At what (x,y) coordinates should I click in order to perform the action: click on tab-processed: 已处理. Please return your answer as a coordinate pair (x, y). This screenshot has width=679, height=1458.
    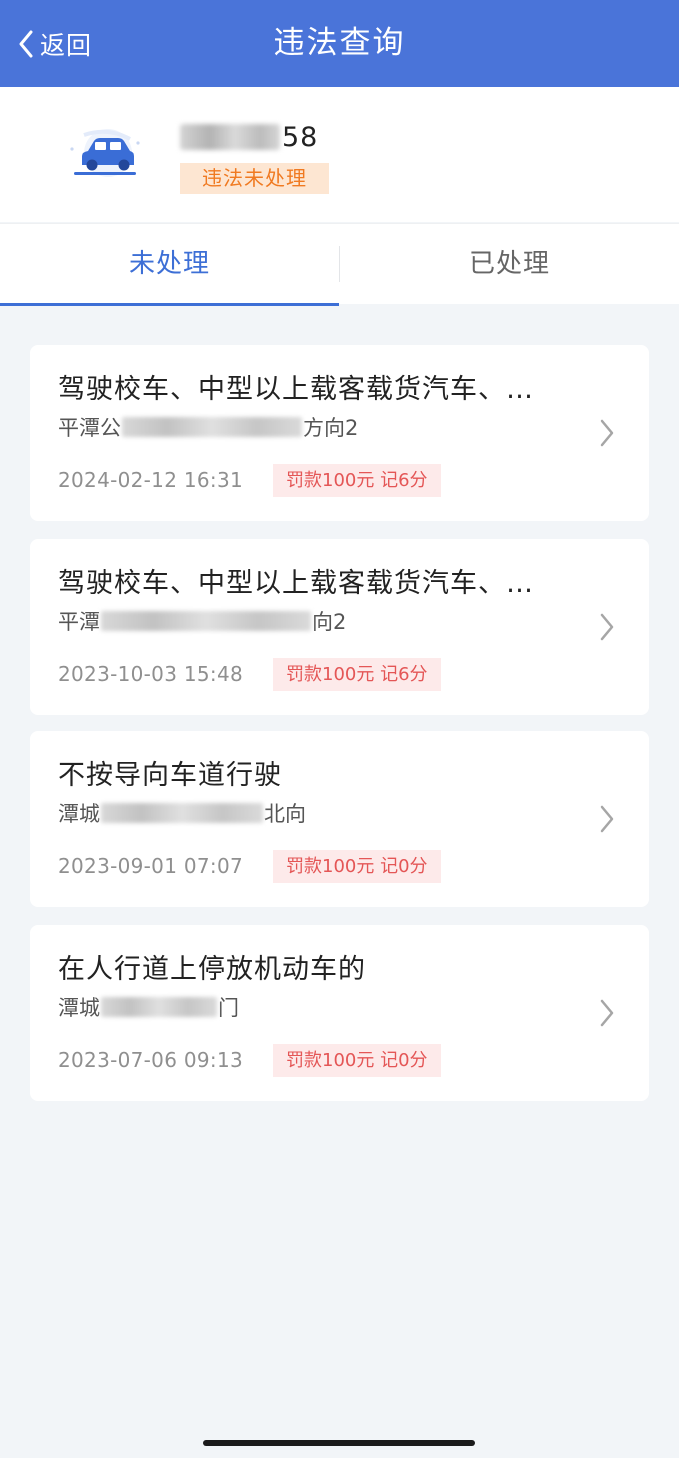
    Looking at the image, I should click on (509, 264).